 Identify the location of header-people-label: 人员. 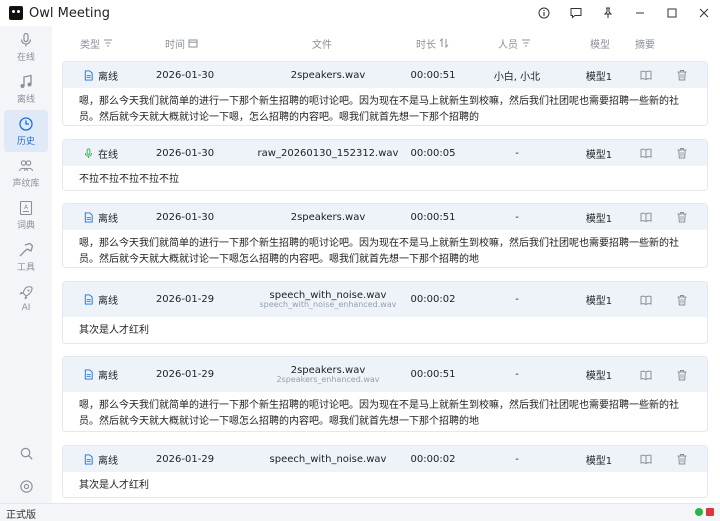
(508, 45).